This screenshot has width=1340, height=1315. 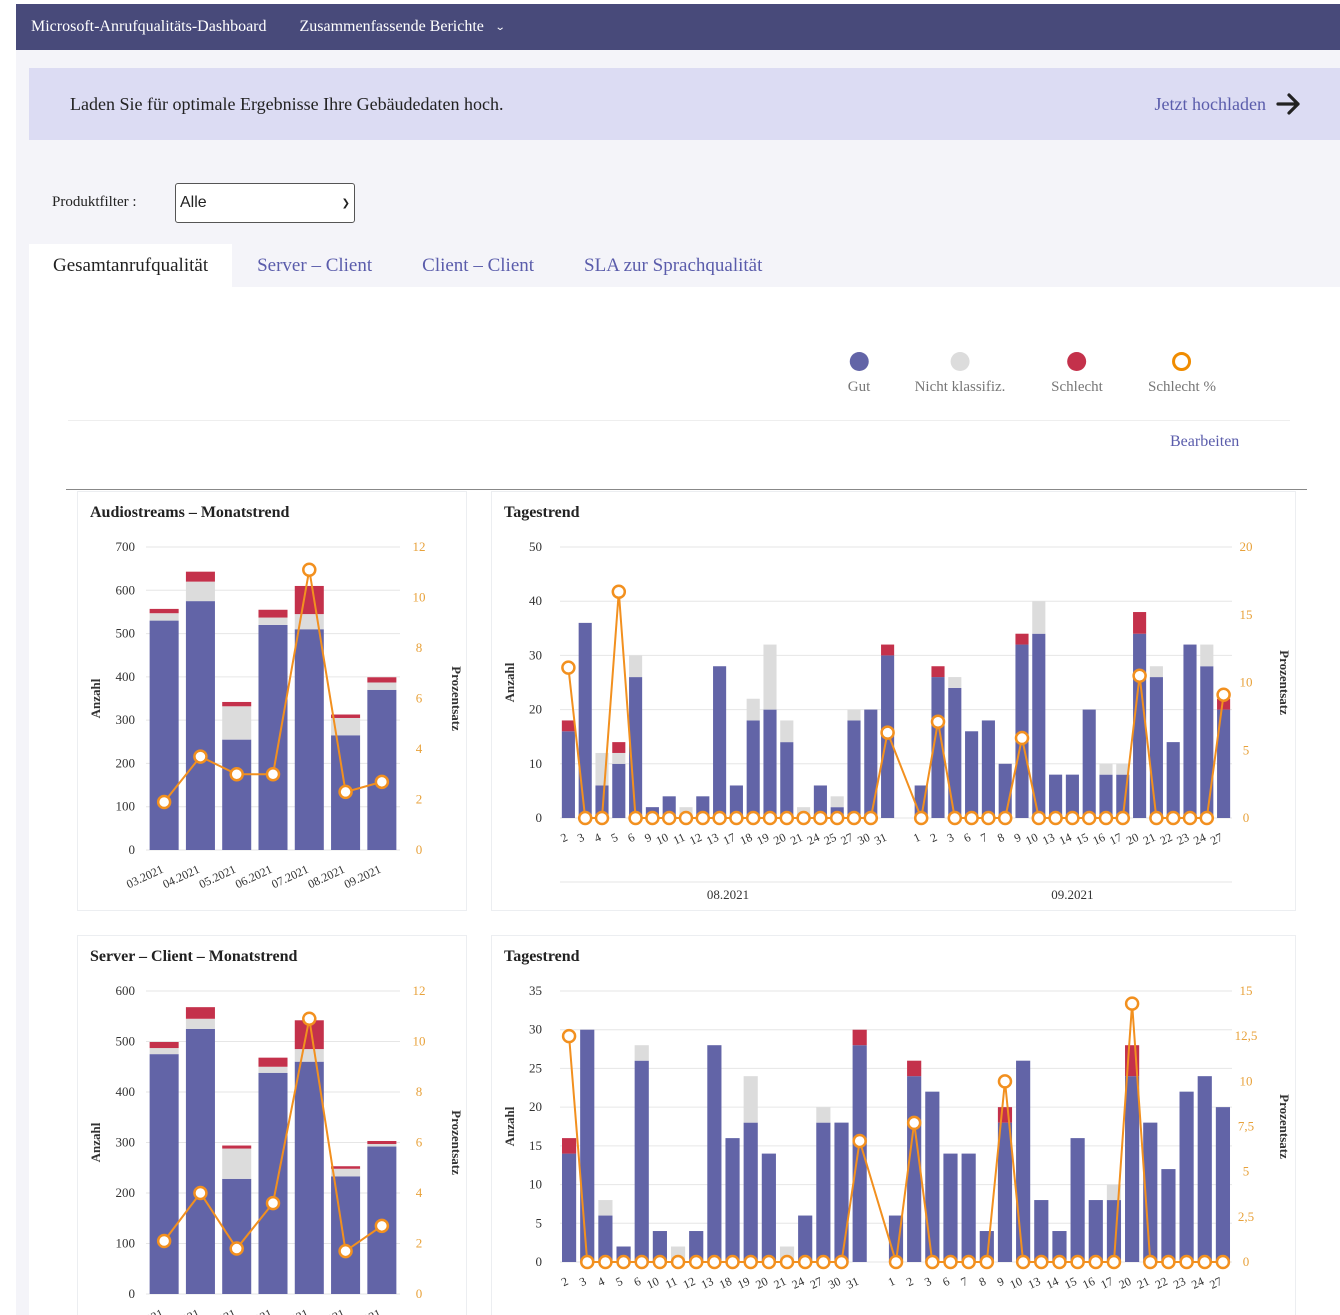 I want to click on y2-tick-label: 8, so click(x=419, y=647).